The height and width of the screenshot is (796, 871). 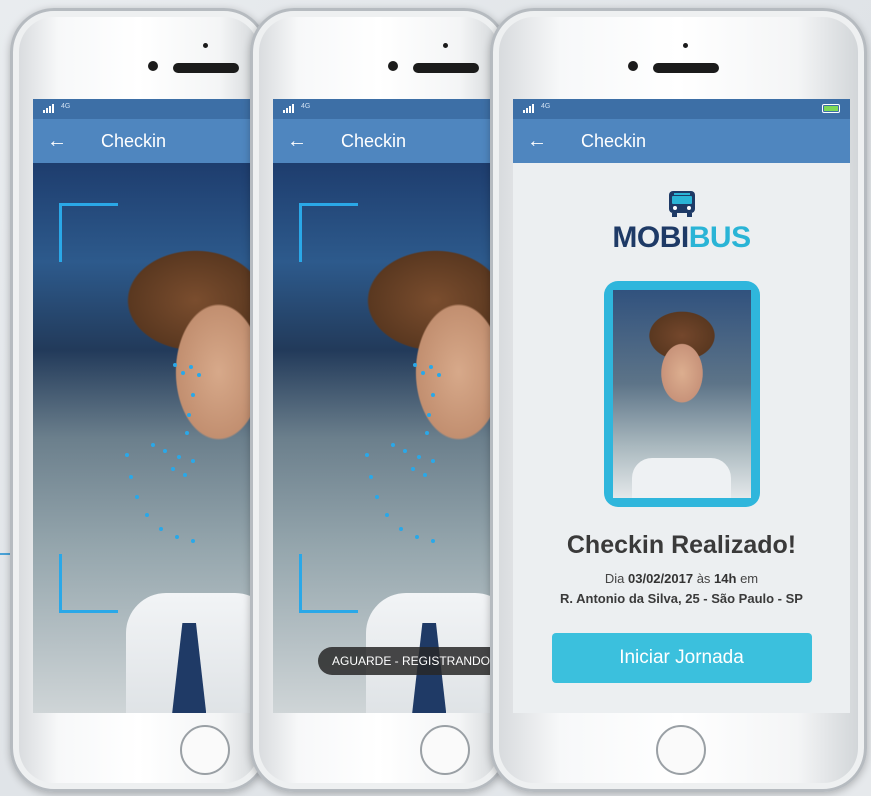 What do you see at coordinates (681, 545) in the screenshot?
I see `result-title: Checkin Realizado!` at bounding box center [681, 545].